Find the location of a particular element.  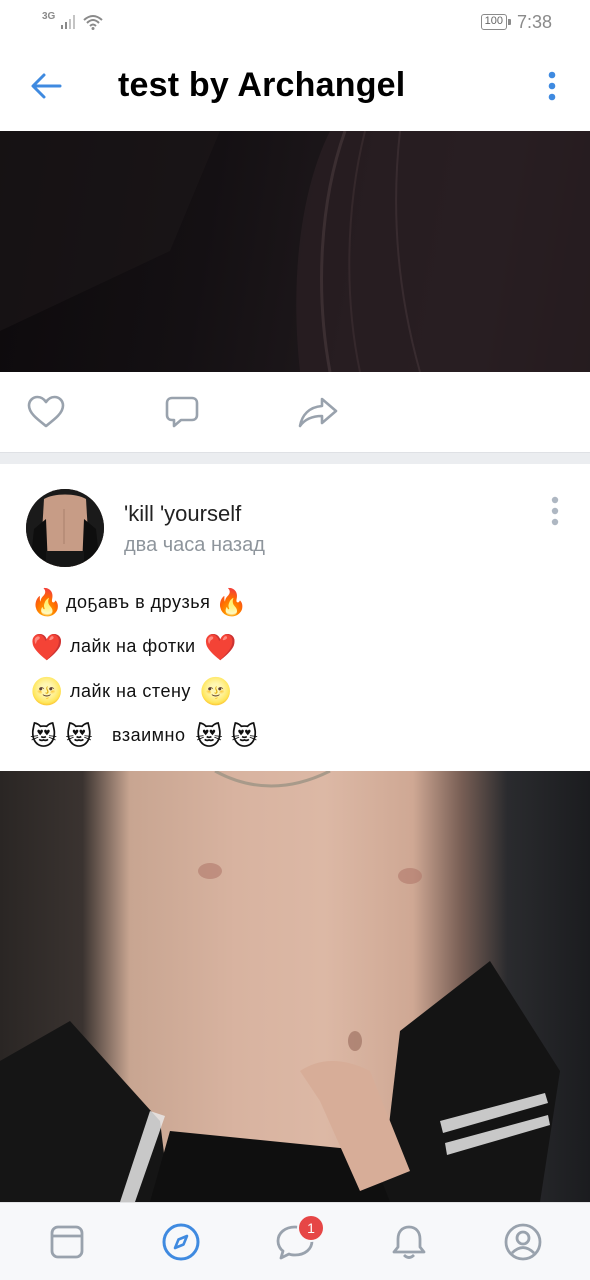

avatar-image is located at coordinates (65, 528).